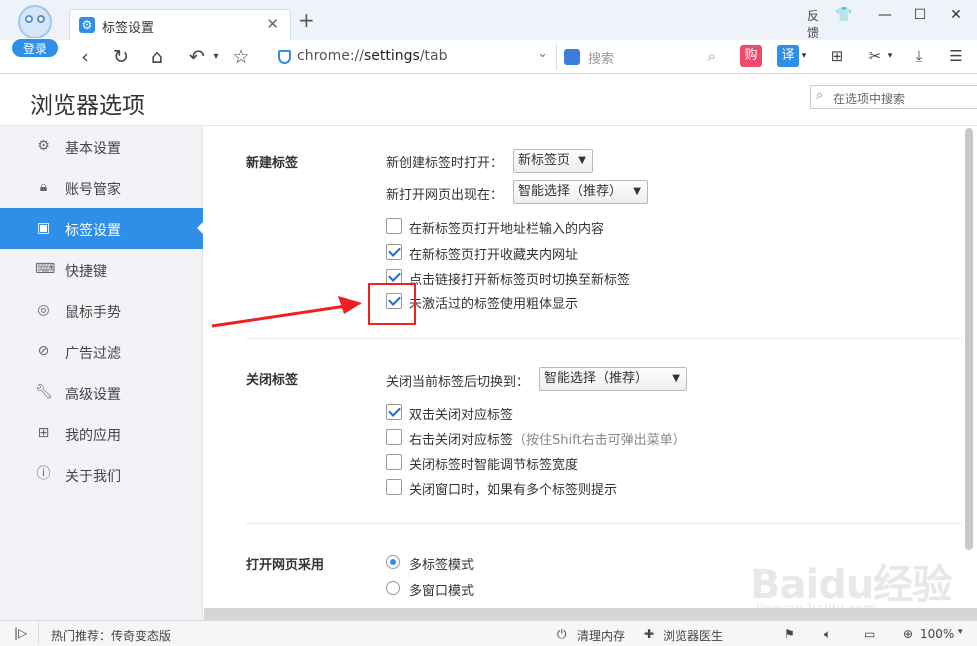 This screenshot has height=646, width=977. What do you see at coordinates (216, 57) in the screenshot?
I see `undo-dropdown-icon: ▾` at bounding box center [216, 57].